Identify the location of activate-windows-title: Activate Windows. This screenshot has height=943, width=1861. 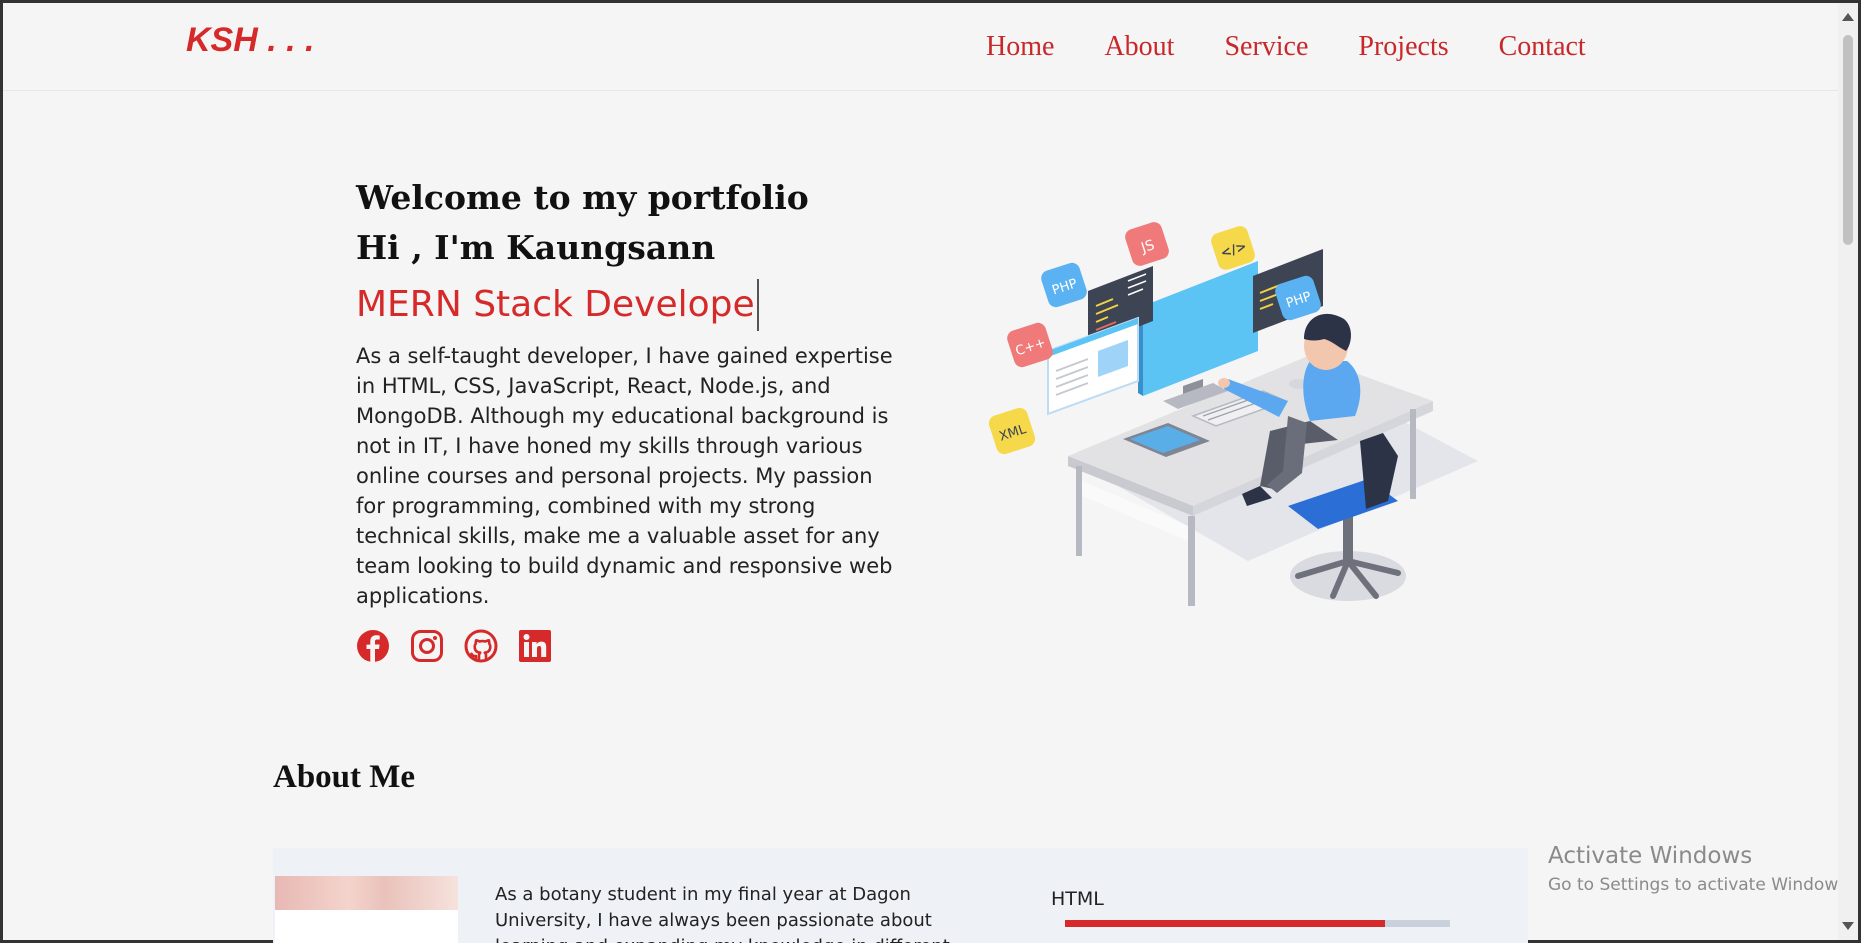
(1650, 856).